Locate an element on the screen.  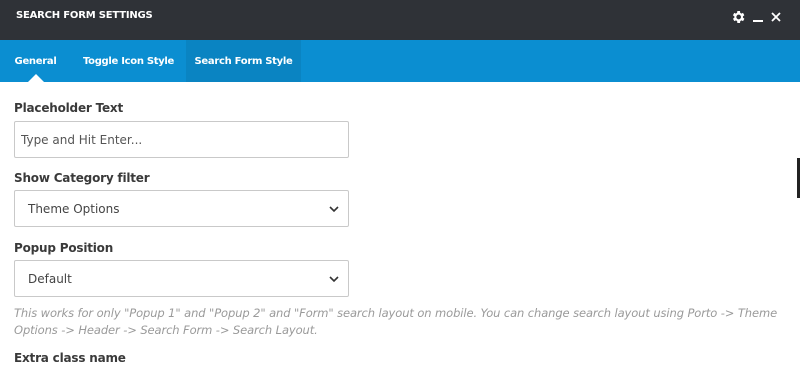
tab-search-form-style-label: Search Form Style is located at coordinates (243, 61).